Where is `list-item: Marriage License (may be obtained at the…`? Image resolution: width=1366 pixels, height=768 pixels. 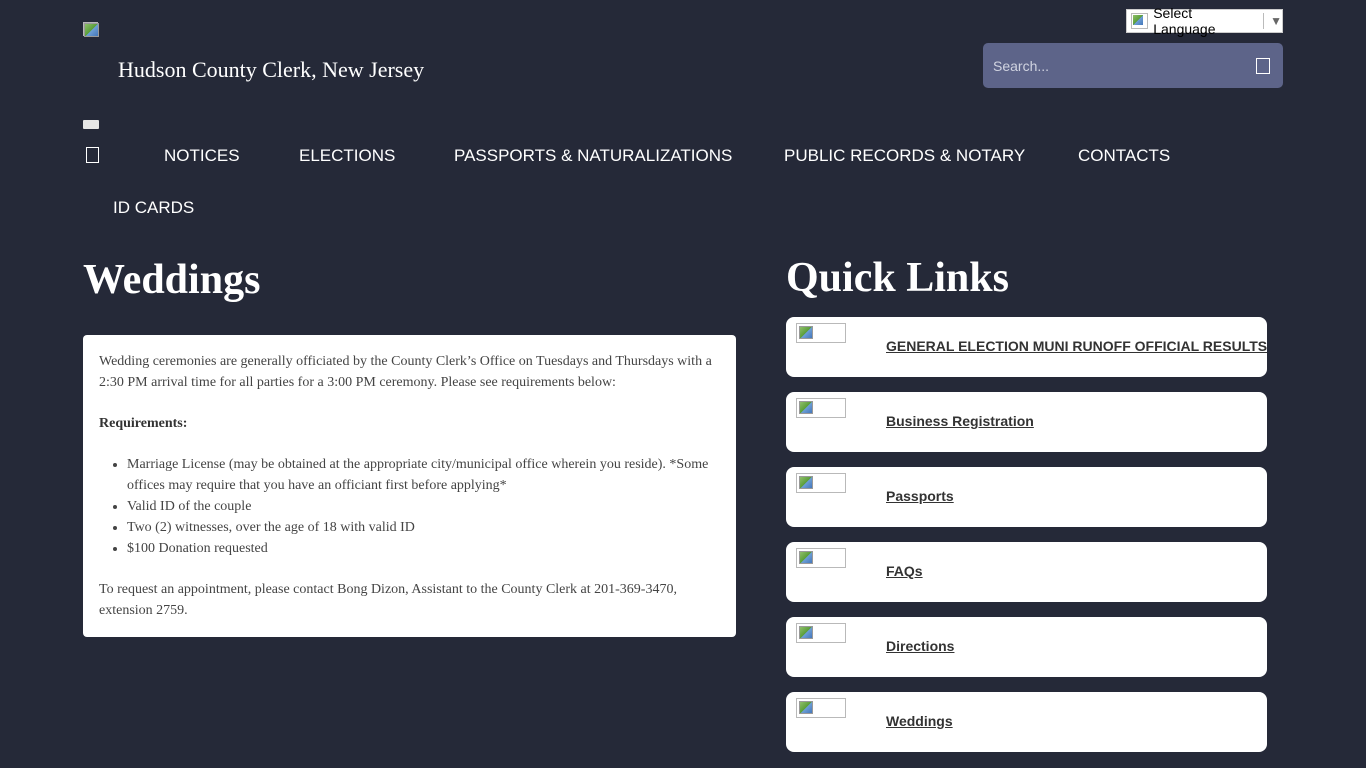
list-item: Marriage License (may be obtained at the… is located at coordinates (423, 475).